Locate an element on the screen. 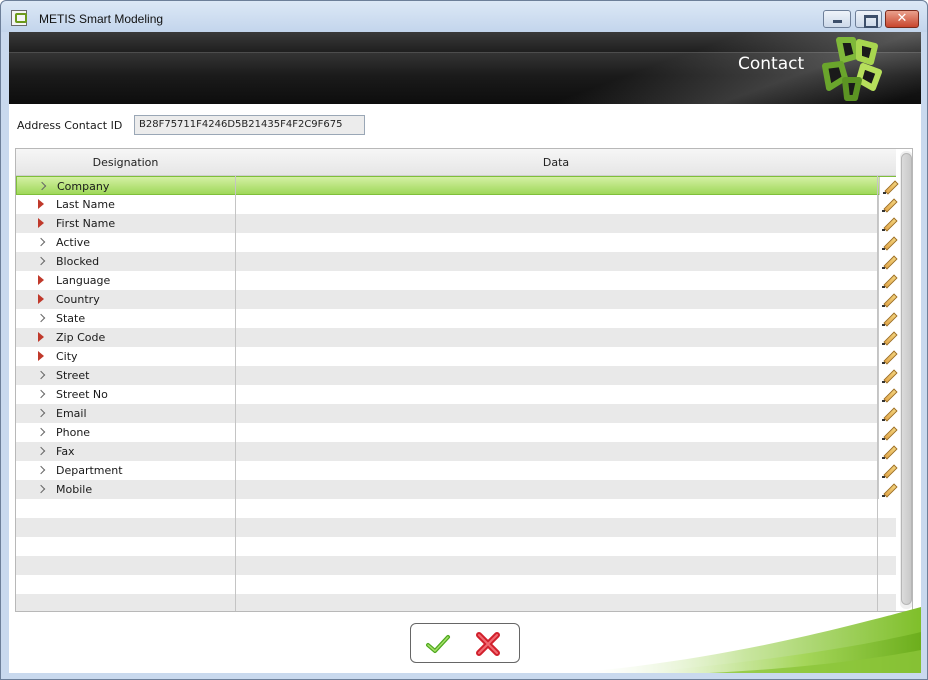 Image resolution: width=928 pixels, height=680 pixels. address-contact-id-field: B28F75711F4246D5B21435F4F2C9F675 is located at coordinates (249, 125).